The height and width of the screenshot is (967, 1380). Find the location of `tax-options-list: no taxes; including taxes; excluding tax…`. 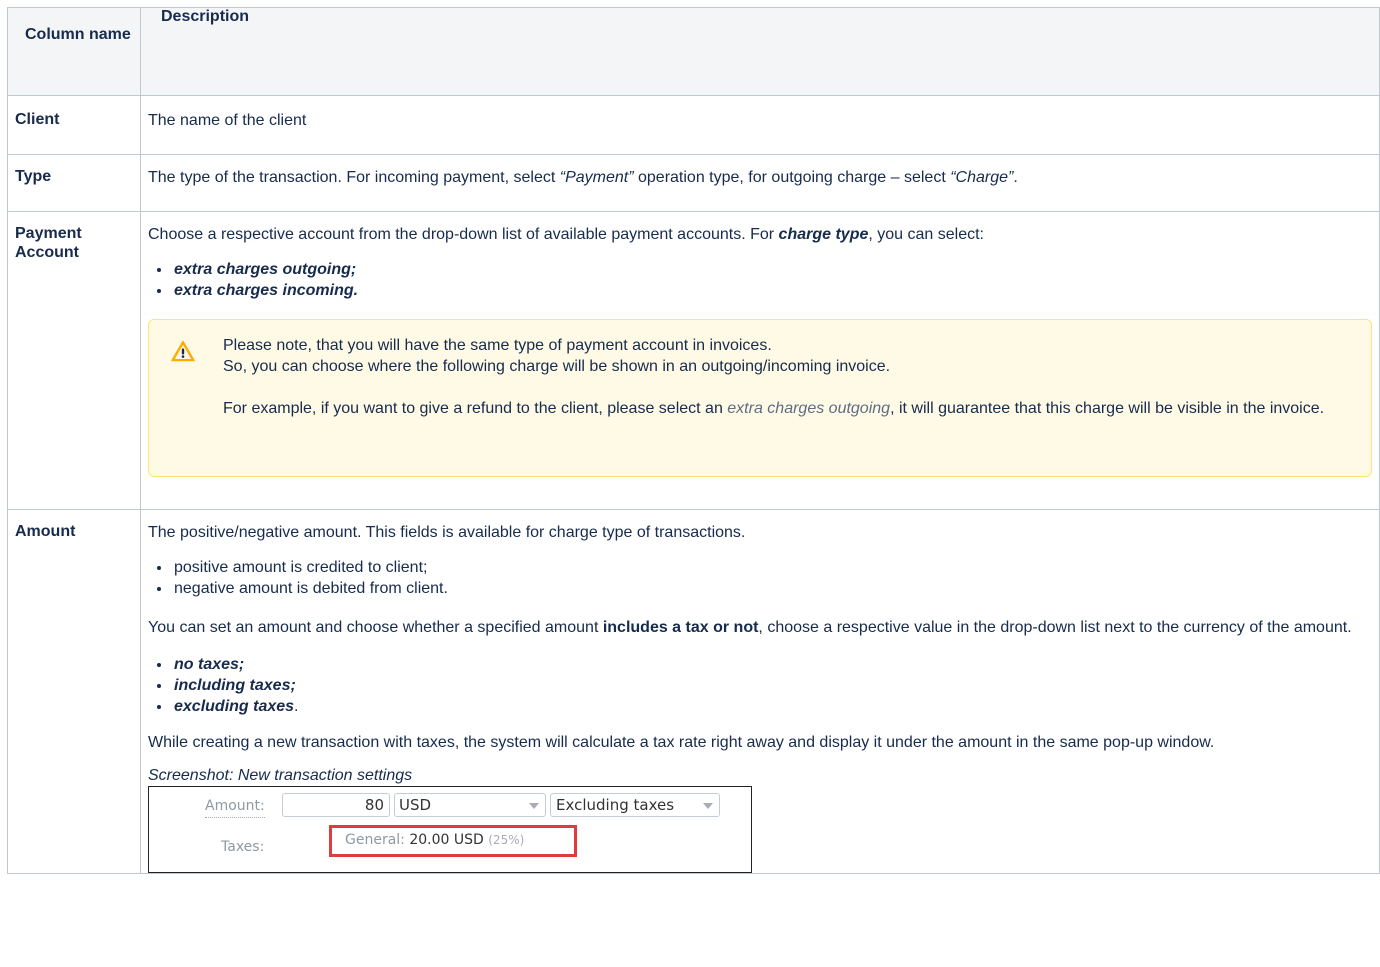

tax-options-list: no taxes; including taxes; excluding tax… is located at coordinates (760, 685).